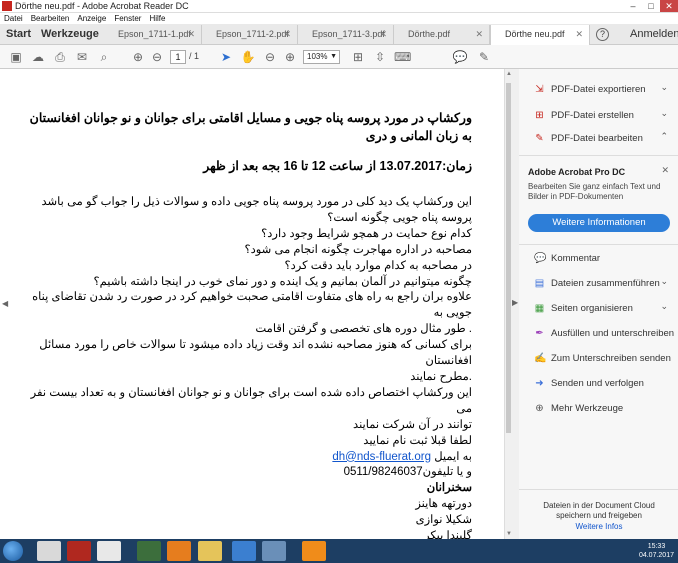  What do you see at coordinates (540, 358) in the screenshot?
I see `send-for-signature-icon: ✍` at bounding box center [540, 358].